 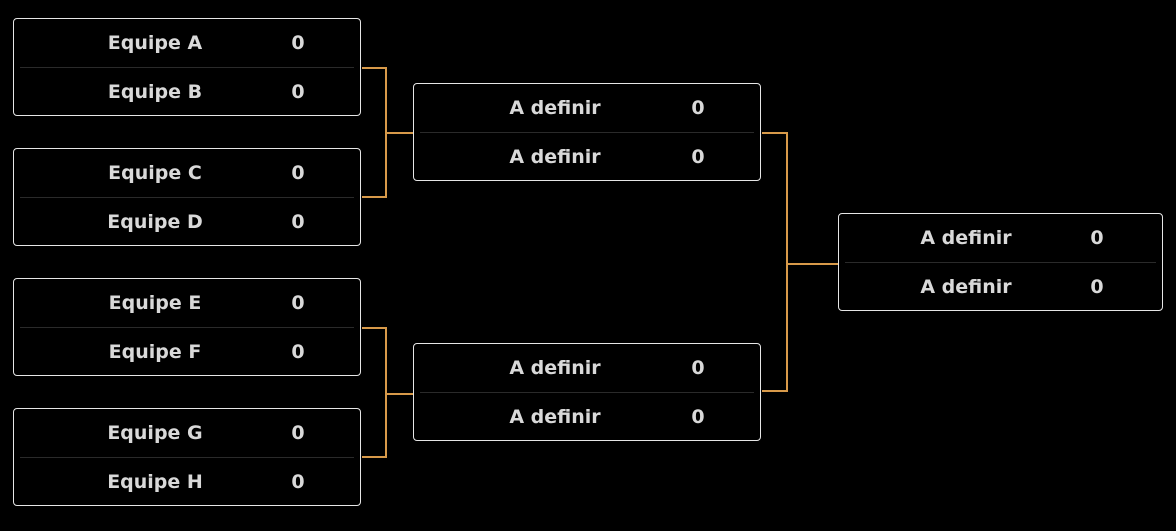 I want to click on match-card-round2-1: A definir 0 A definir 0, so click(x=587, y=132).